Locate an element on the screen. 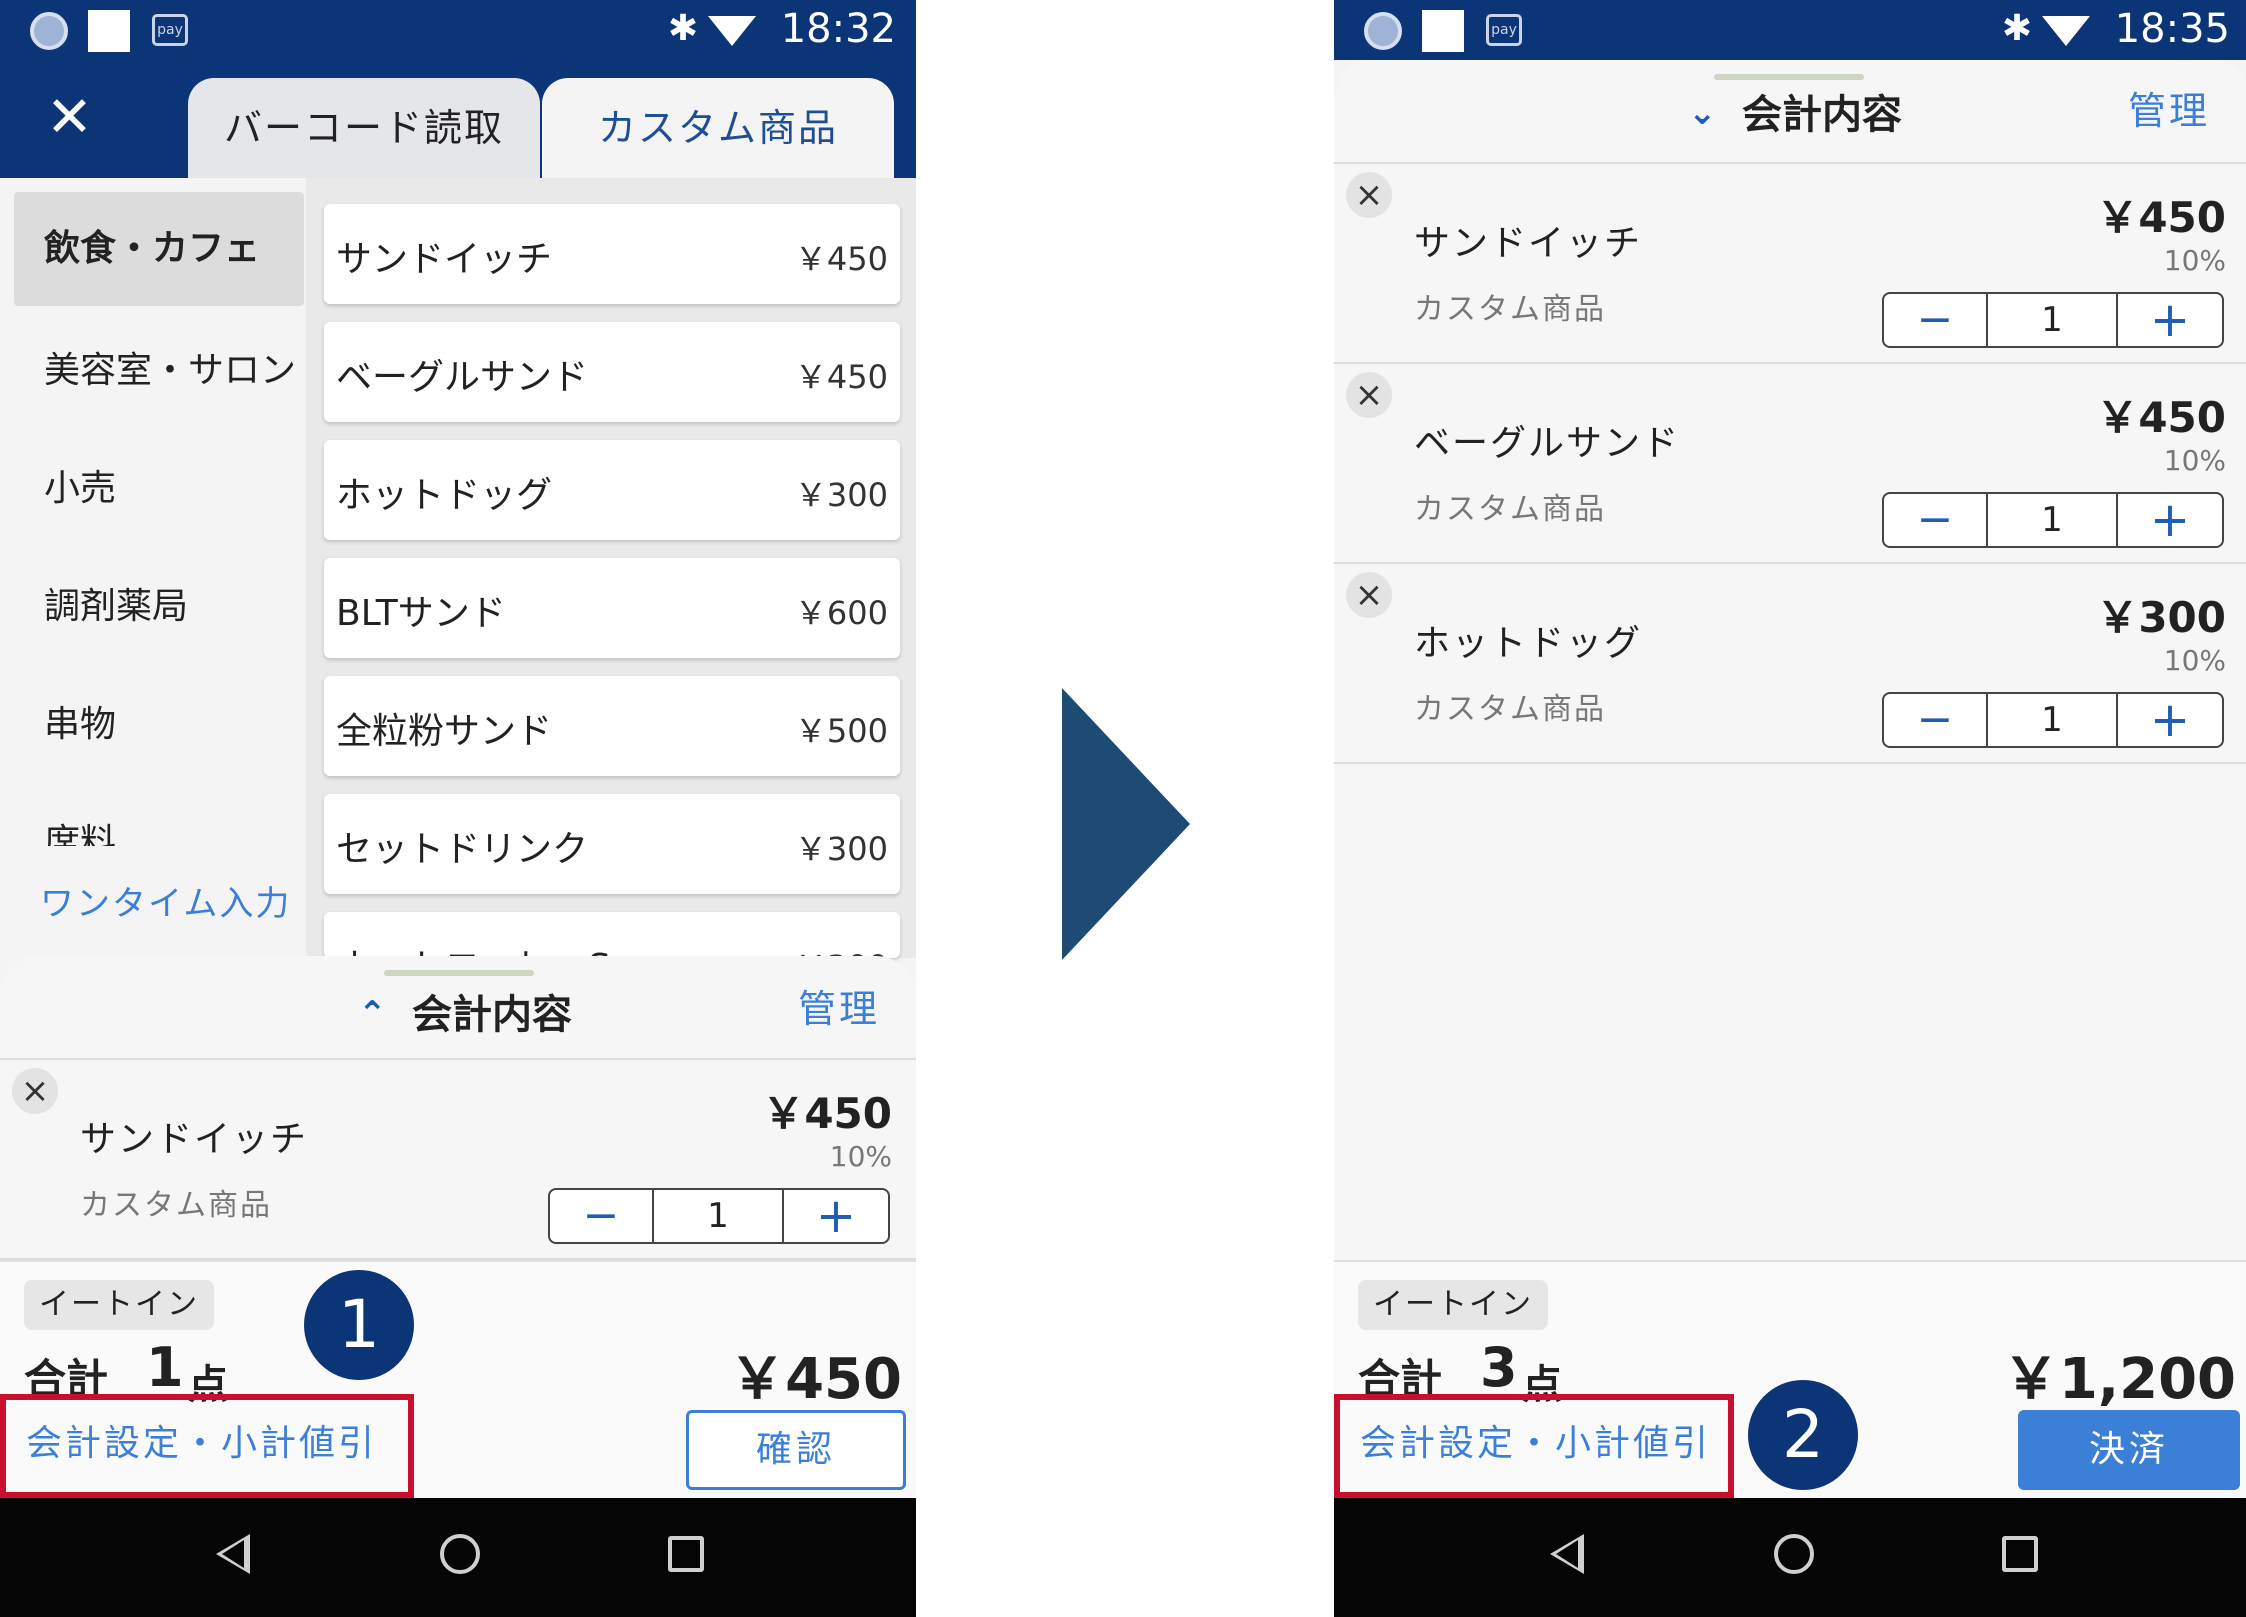 This screenshot has width=2246, height=1617. close-icon: ✕ is located at coordinates (69, 118).